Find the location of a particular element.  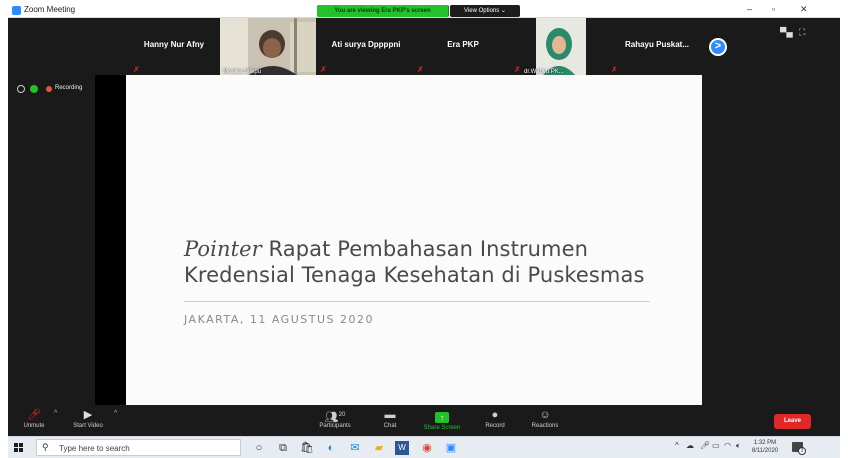

recording-dot-icon is located at coordinates (49, 89).